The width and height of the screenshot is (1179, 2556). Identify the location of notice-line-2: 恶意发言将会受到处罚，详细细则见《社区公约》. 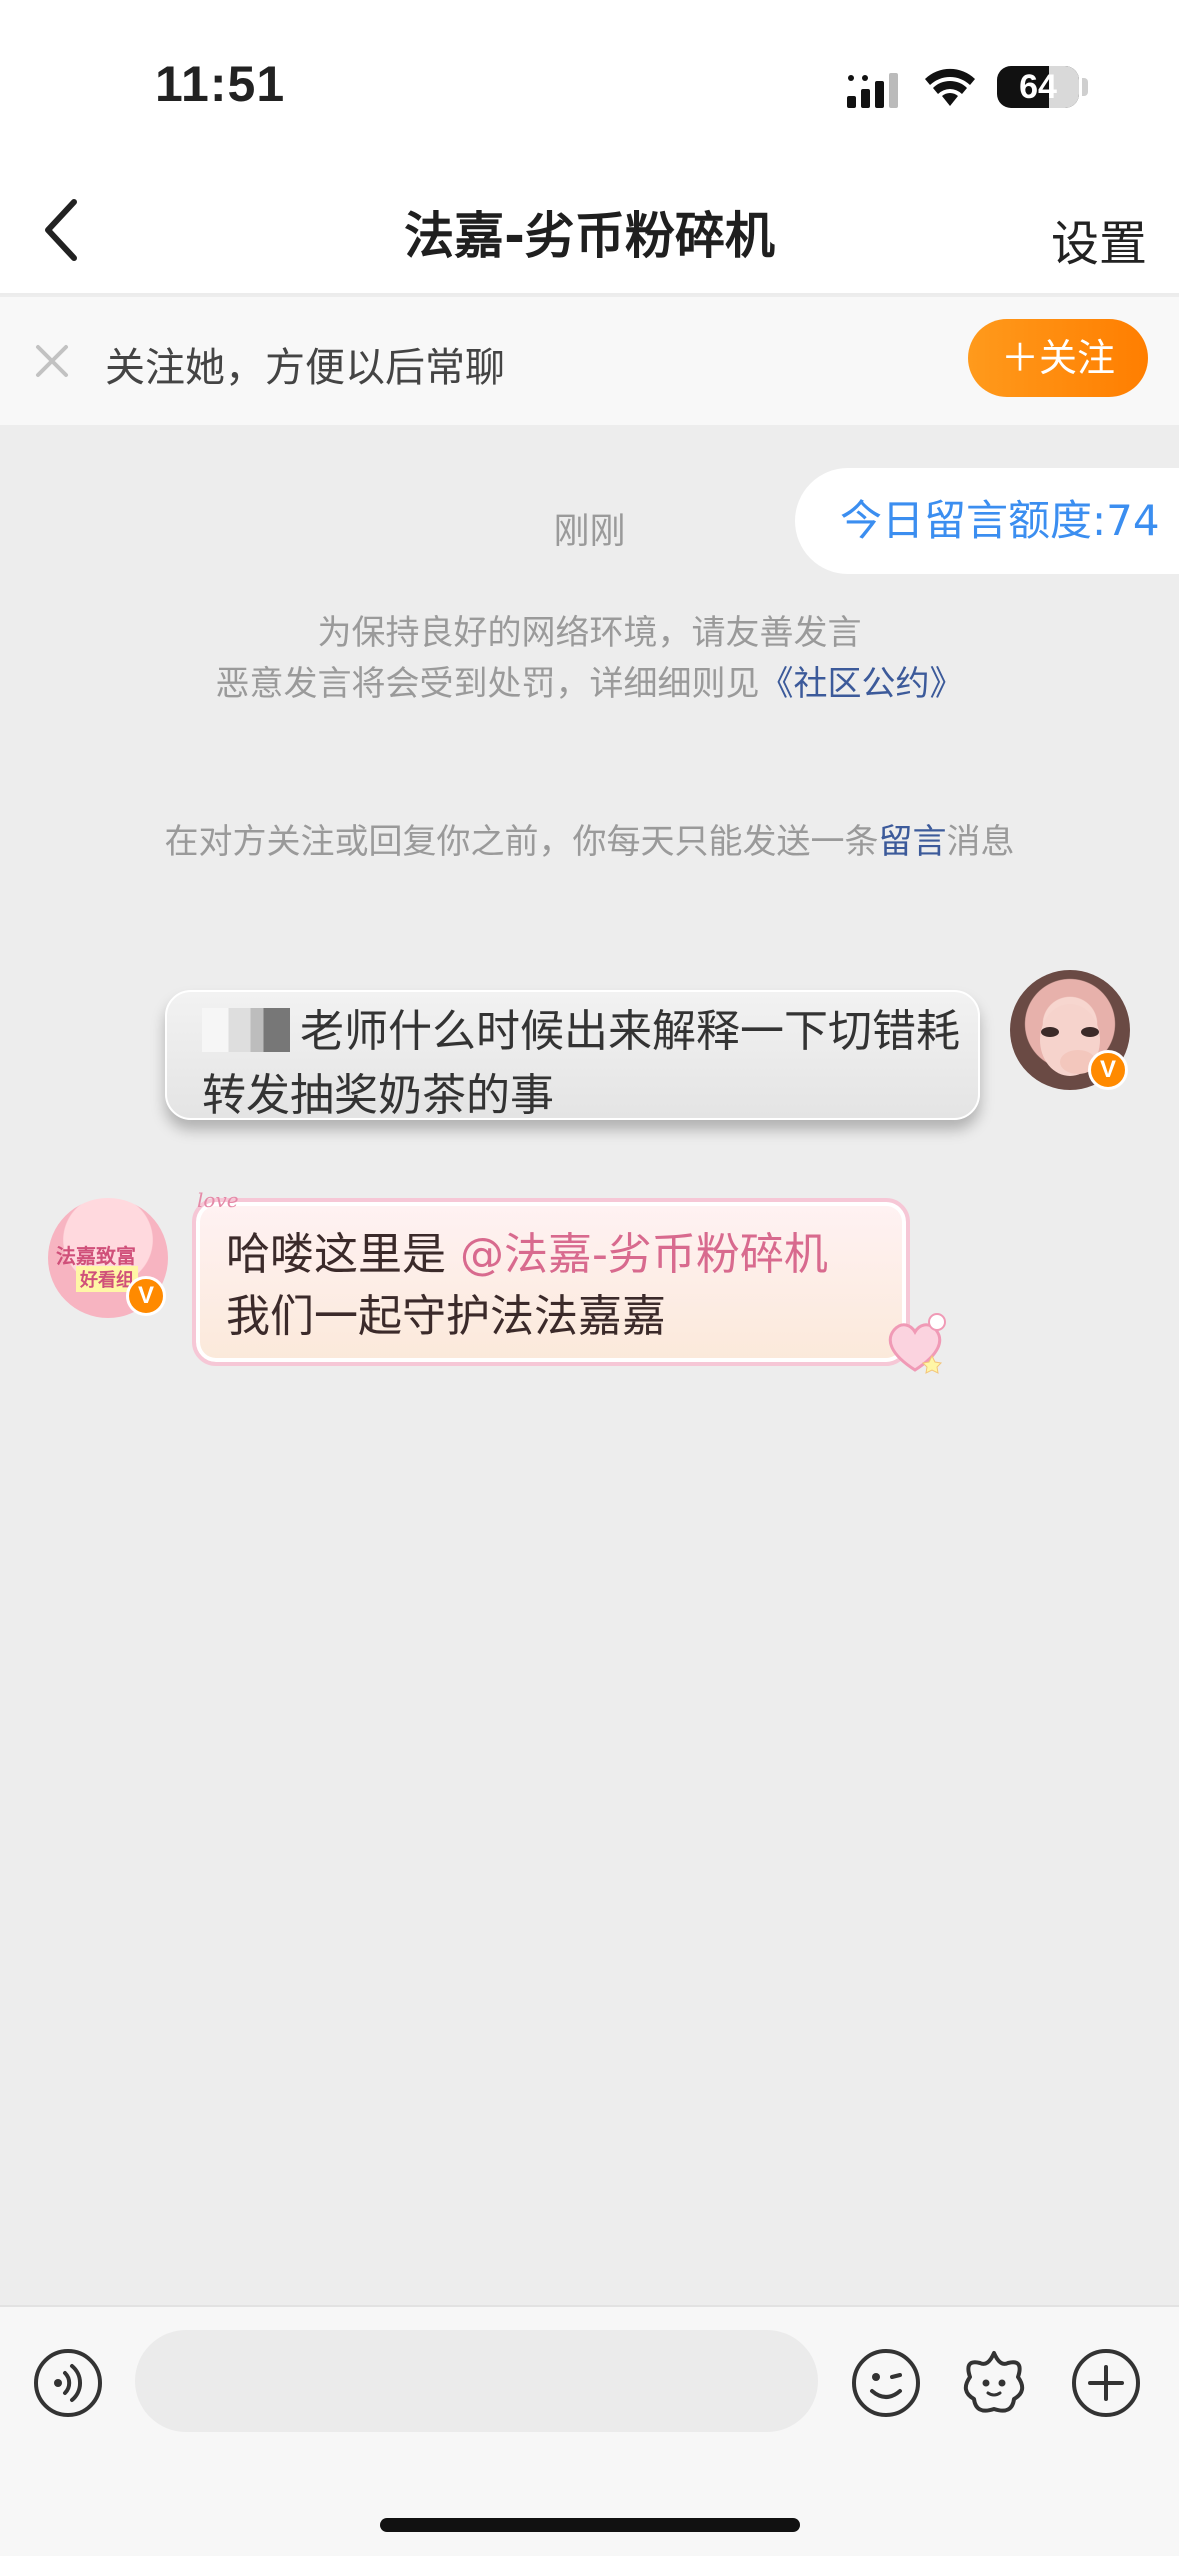
(589, 680).